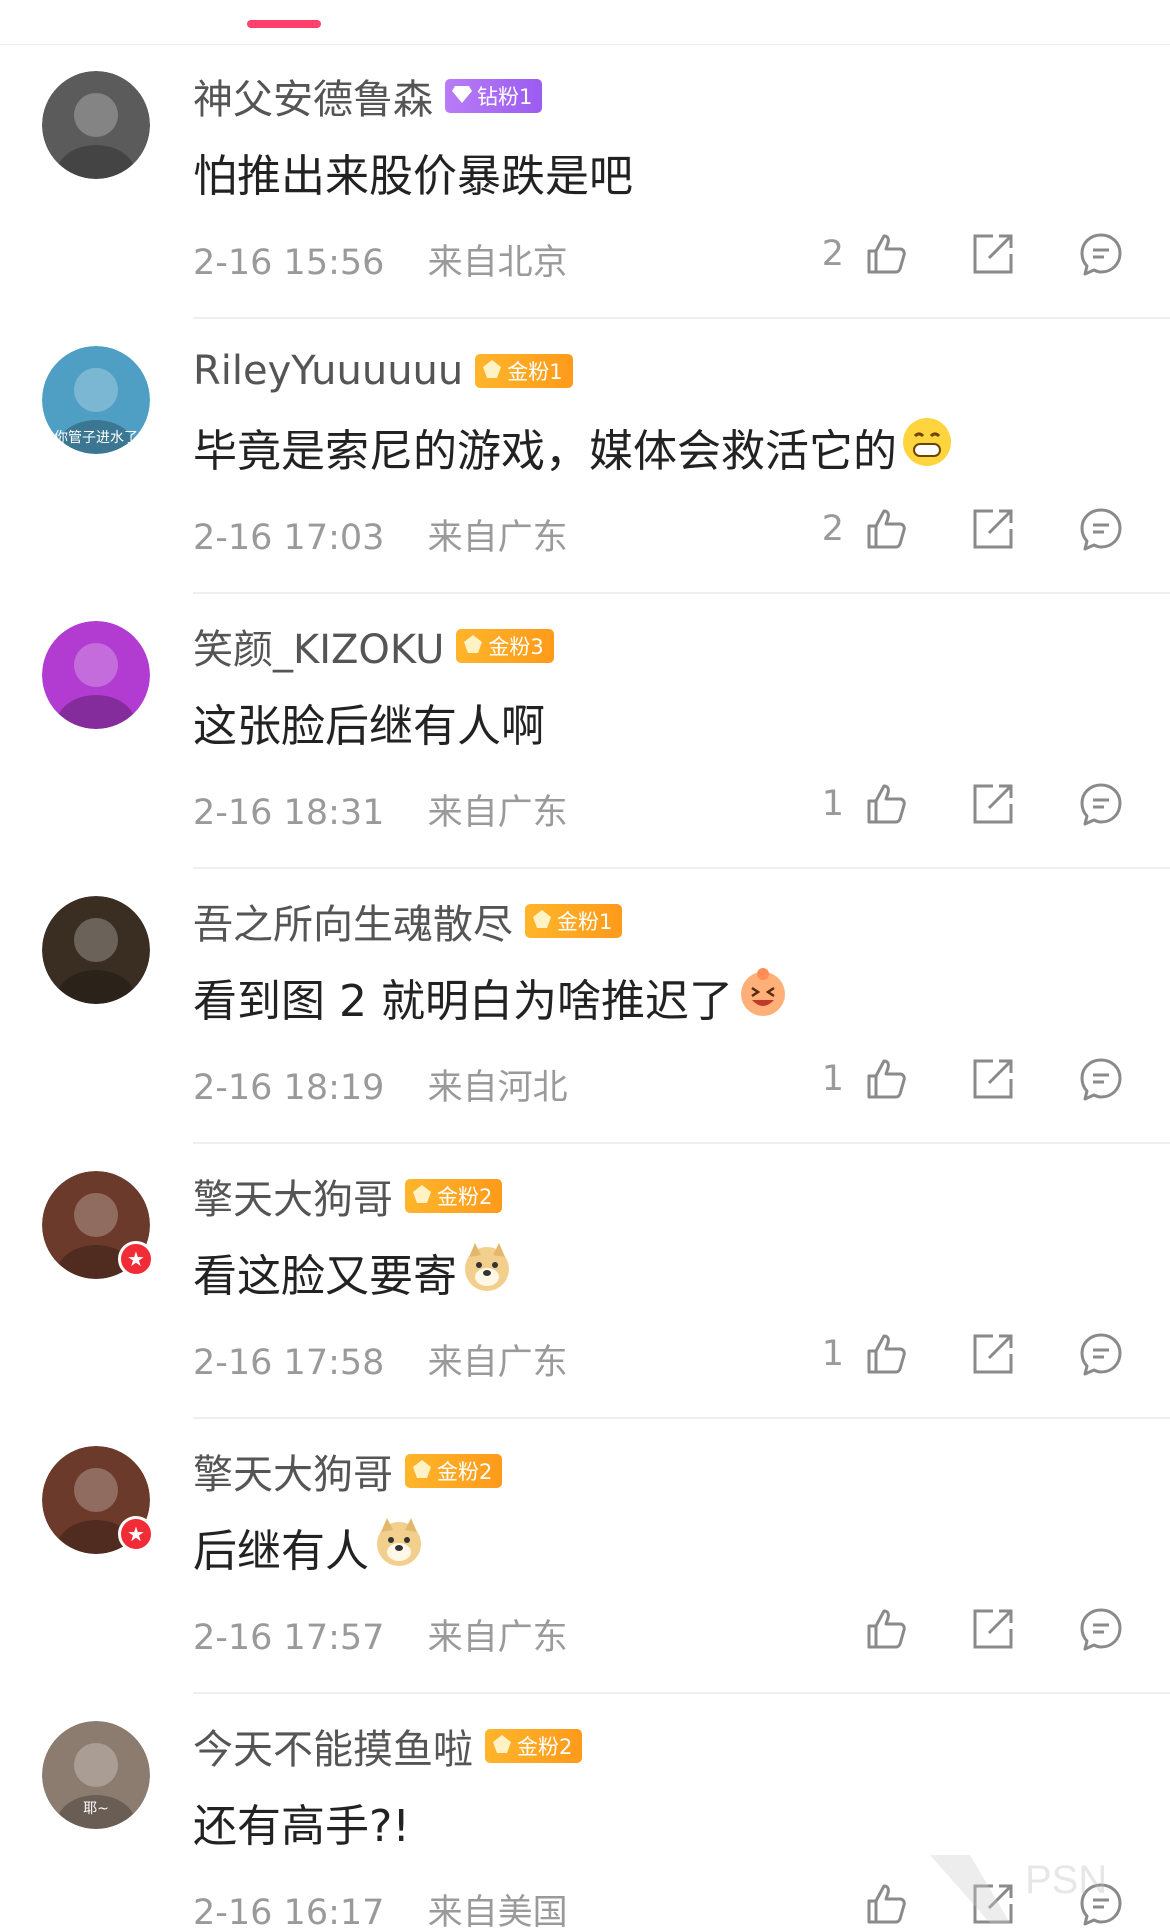  Describe the element at coordinates (585, 22) in the screenshot. I see `top-tab-bar` at that location.